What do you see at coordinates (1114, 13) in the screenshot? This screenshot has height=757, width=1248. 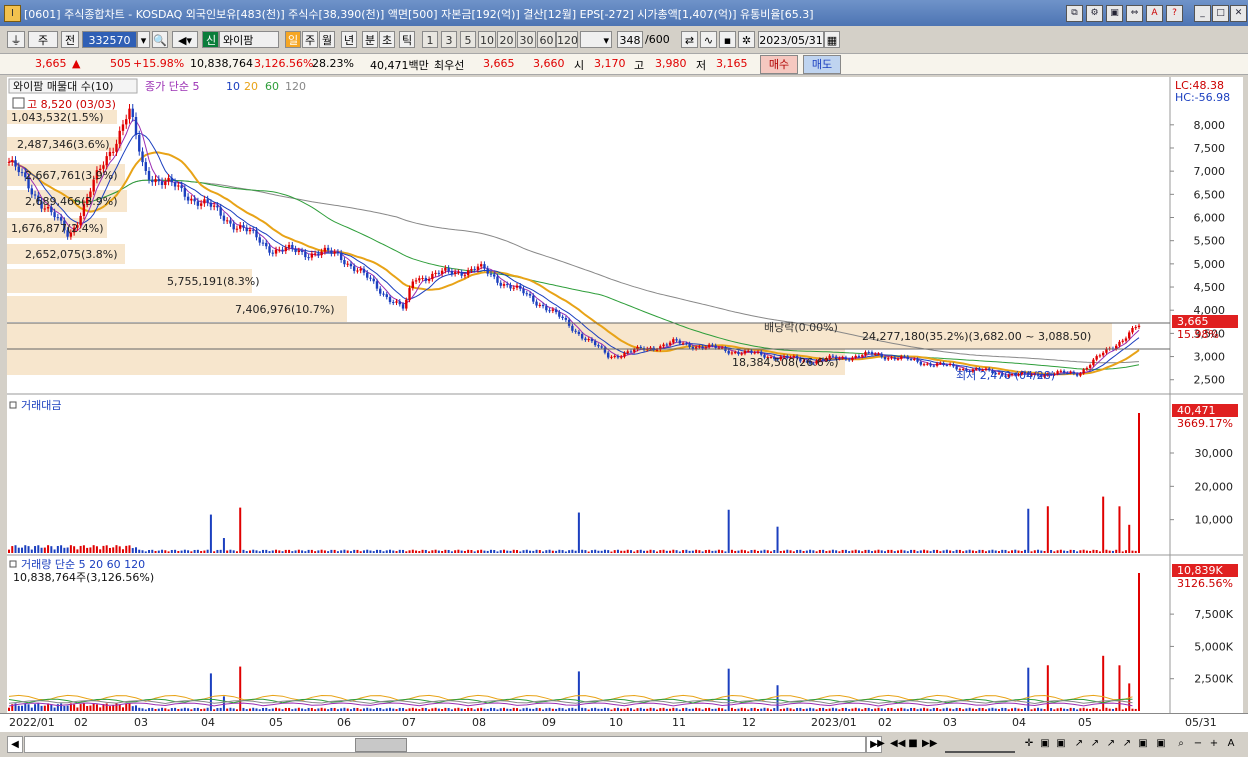 I see `window-icon: ▣` at bounding box center [1114, 13].